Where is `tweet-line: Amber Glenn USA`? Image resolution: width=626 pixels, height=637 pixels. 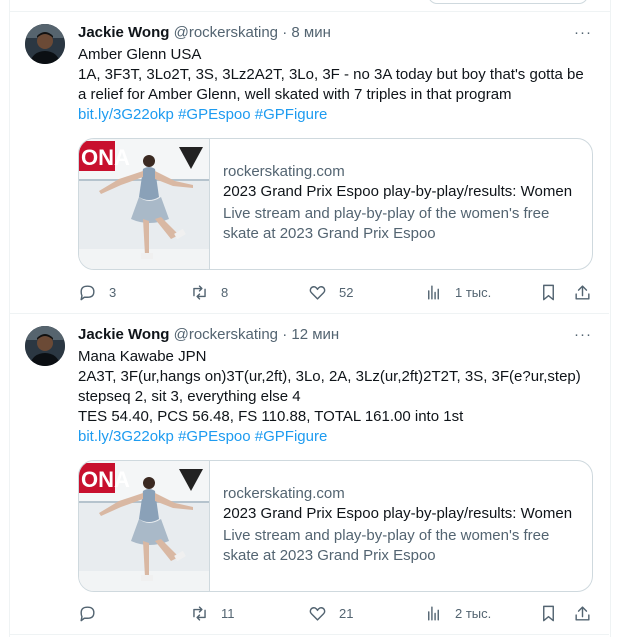 tweet-line: Amber Glenn USA is located at coordinates (140, 54).